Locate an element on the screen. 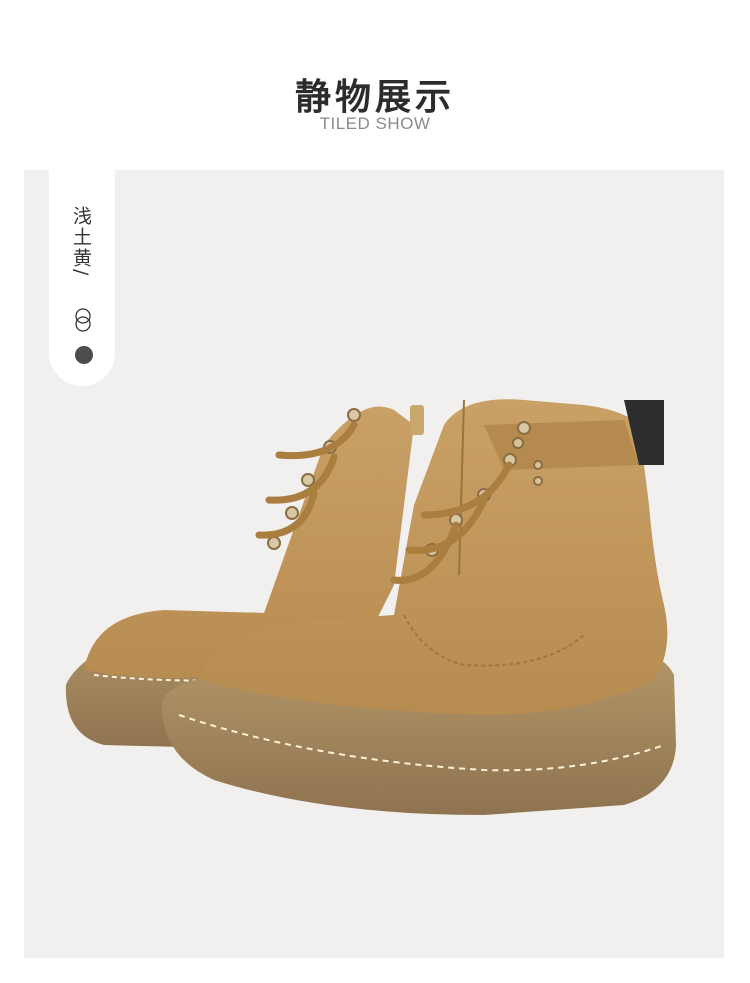 This screenshot has height=983, width=750. filled-circle-icon is located at coordinates (84, 355).